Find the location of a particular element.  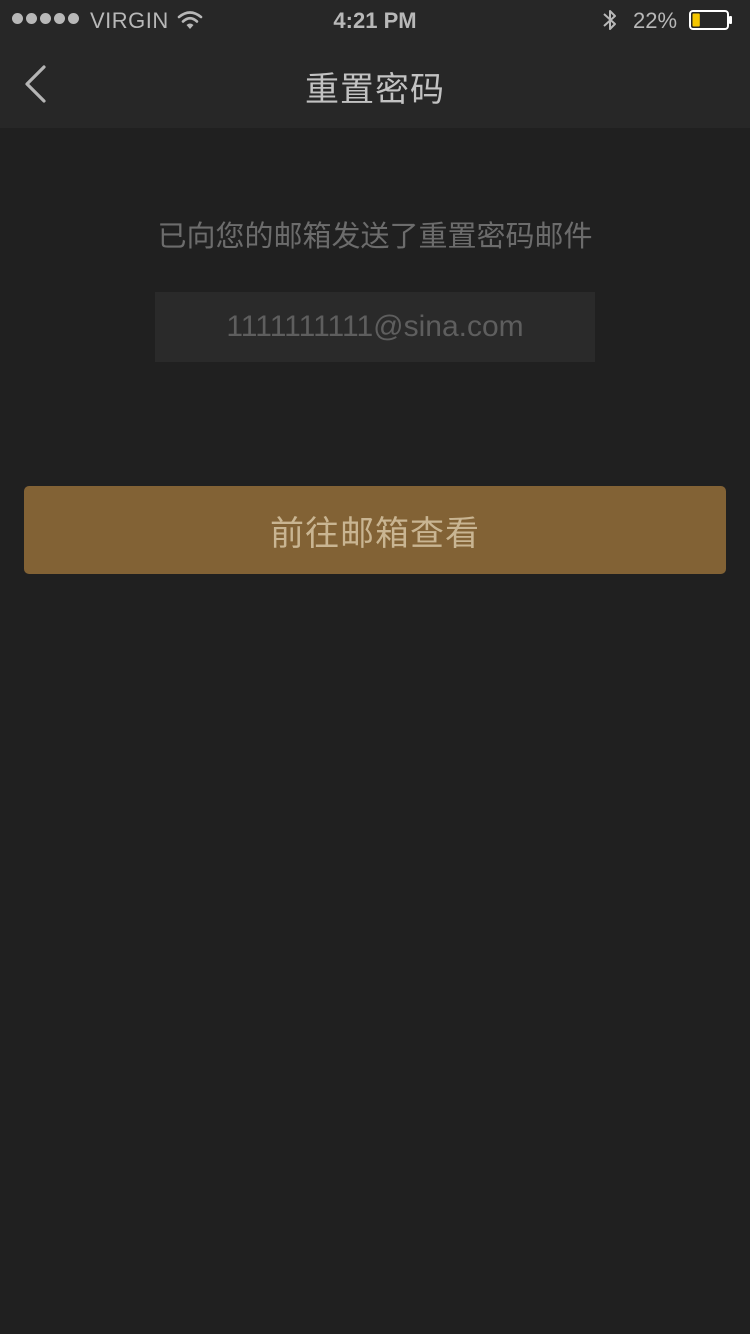

email-display: 1111111111@sina.com is located at coordinates (375, 327).